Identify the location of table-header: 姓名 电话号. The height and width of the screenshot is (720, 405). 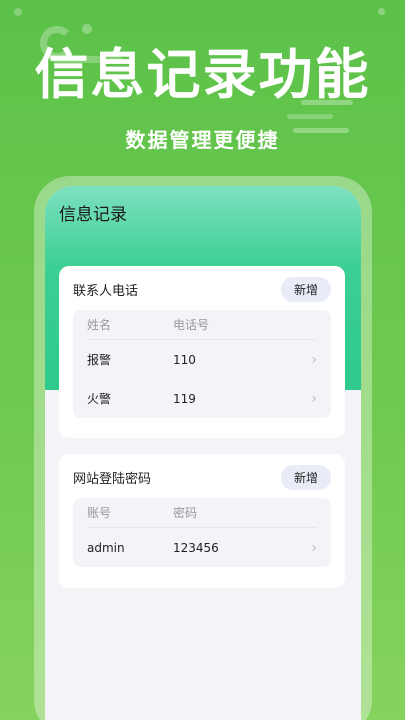
(202, 325).